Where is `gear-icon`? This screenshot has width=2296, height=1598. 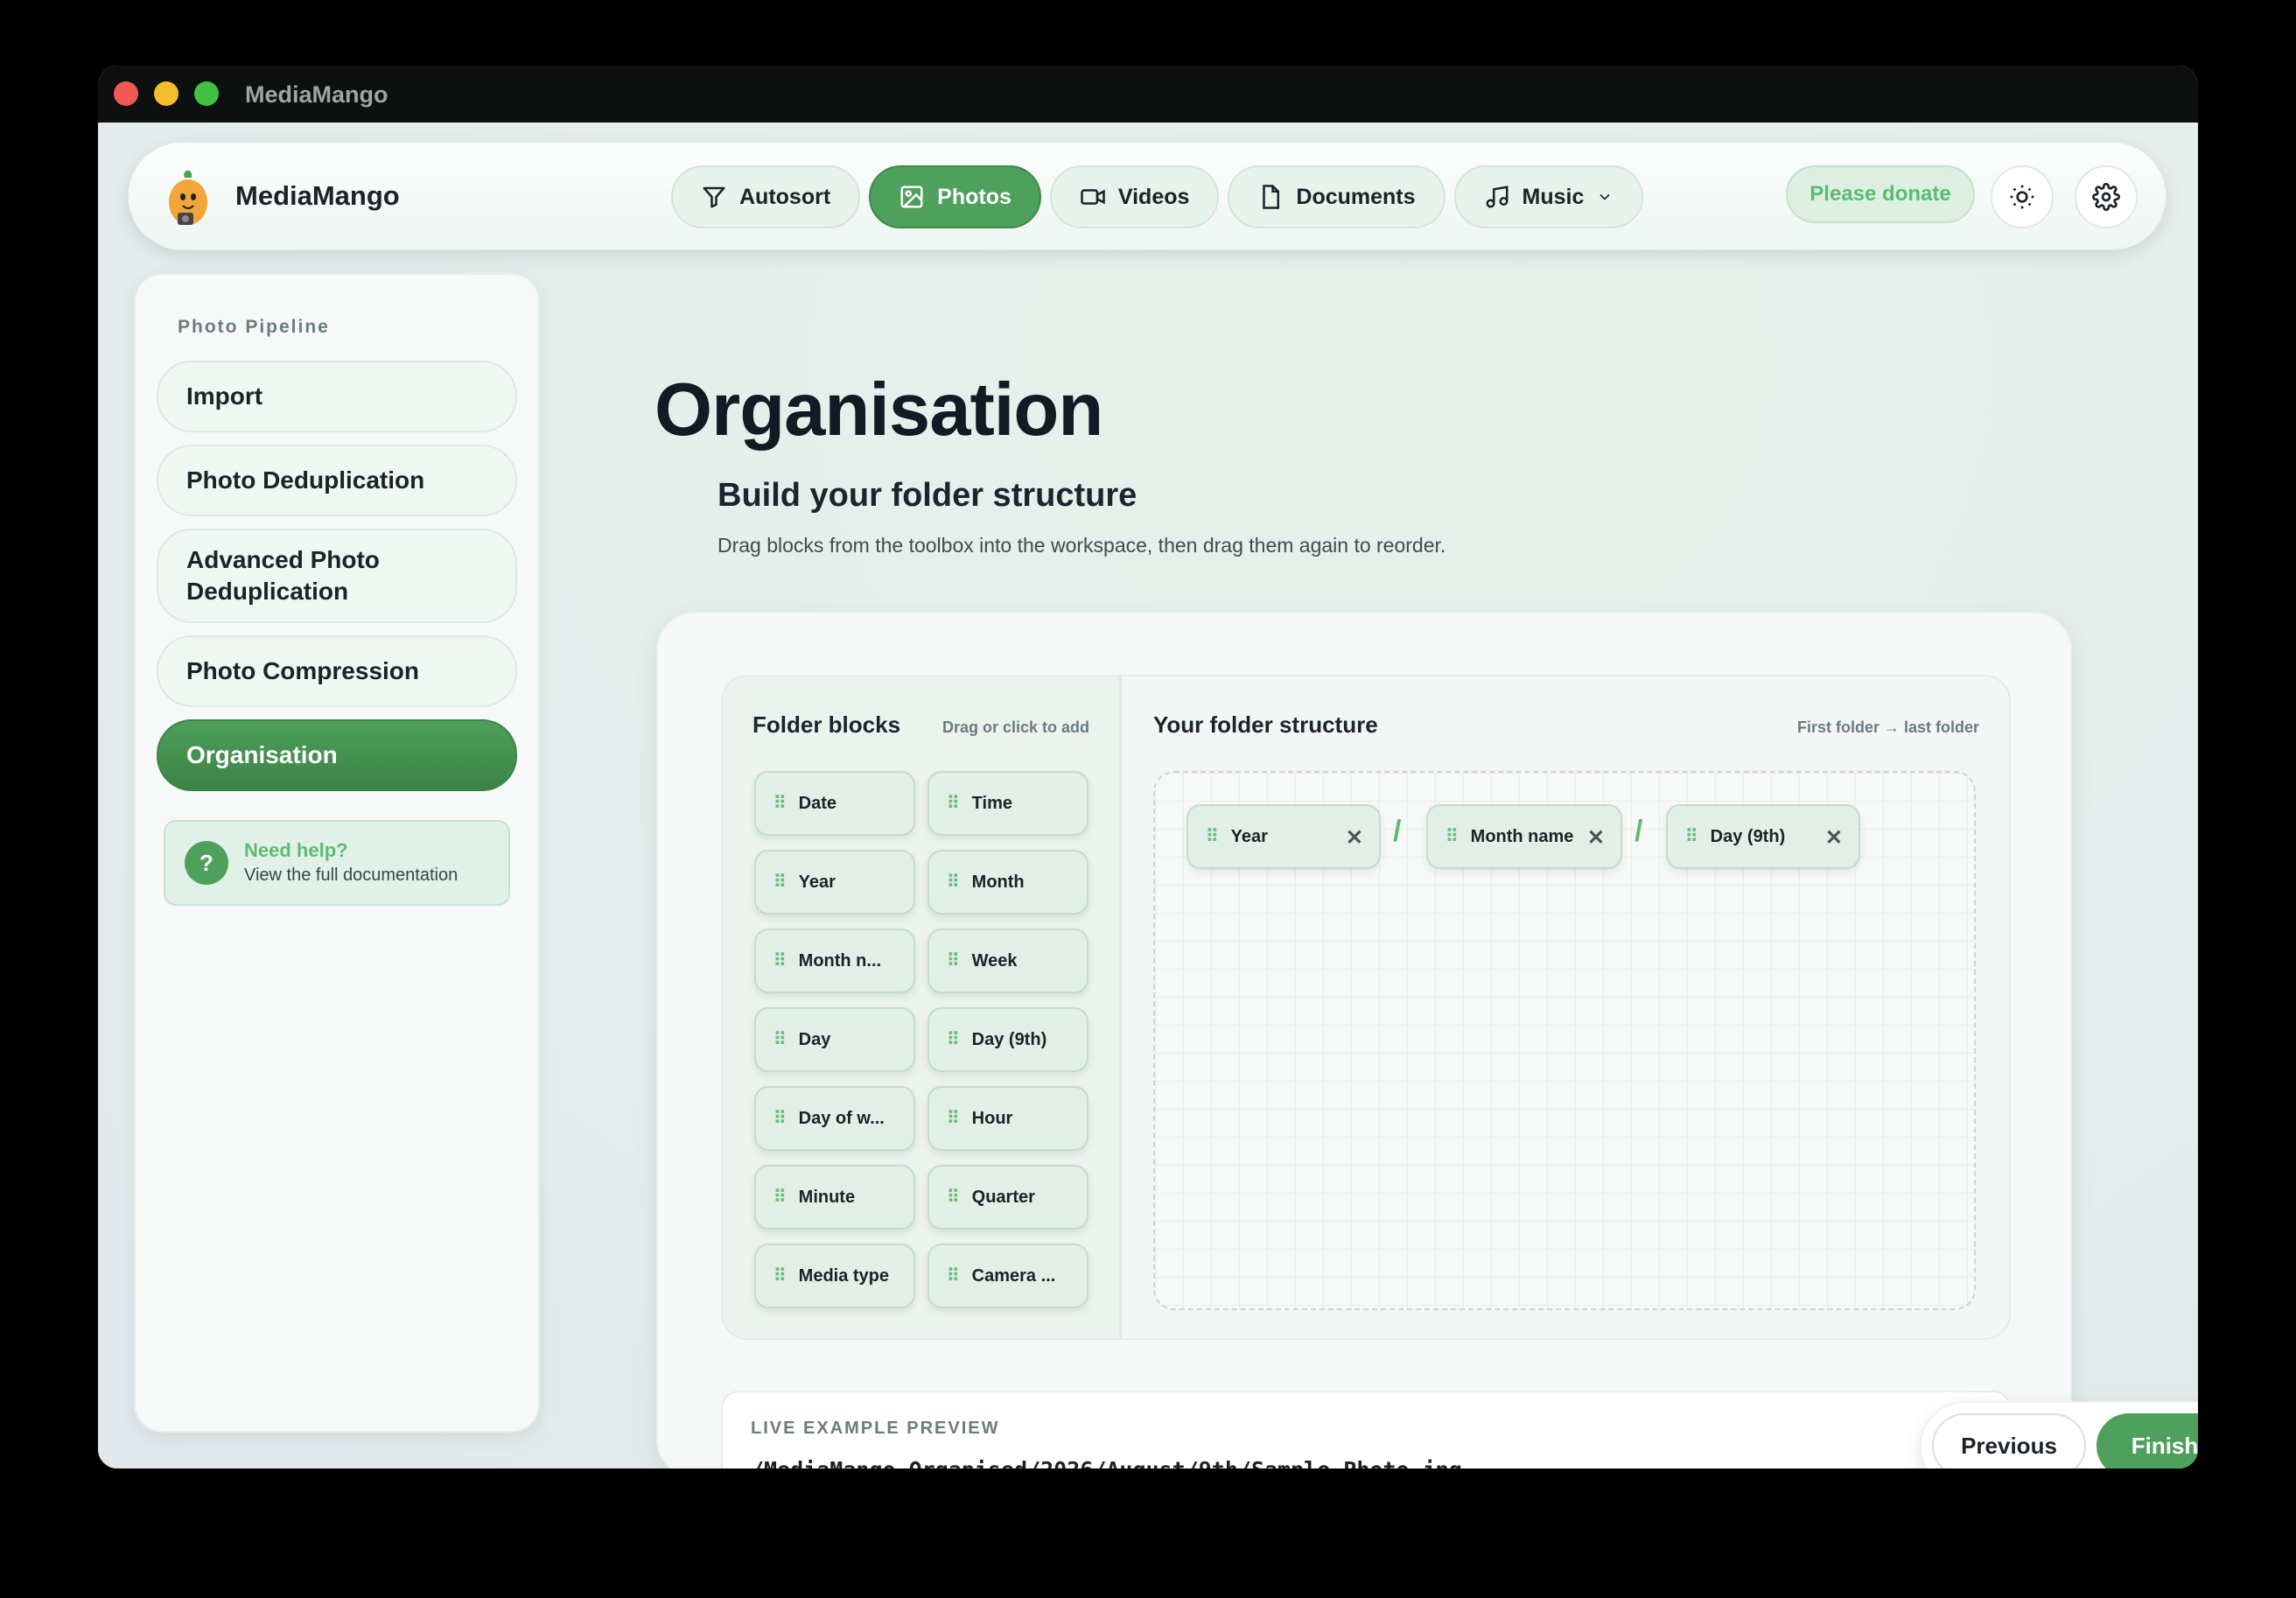 gear-icon is located at coordinates (2106, 197).